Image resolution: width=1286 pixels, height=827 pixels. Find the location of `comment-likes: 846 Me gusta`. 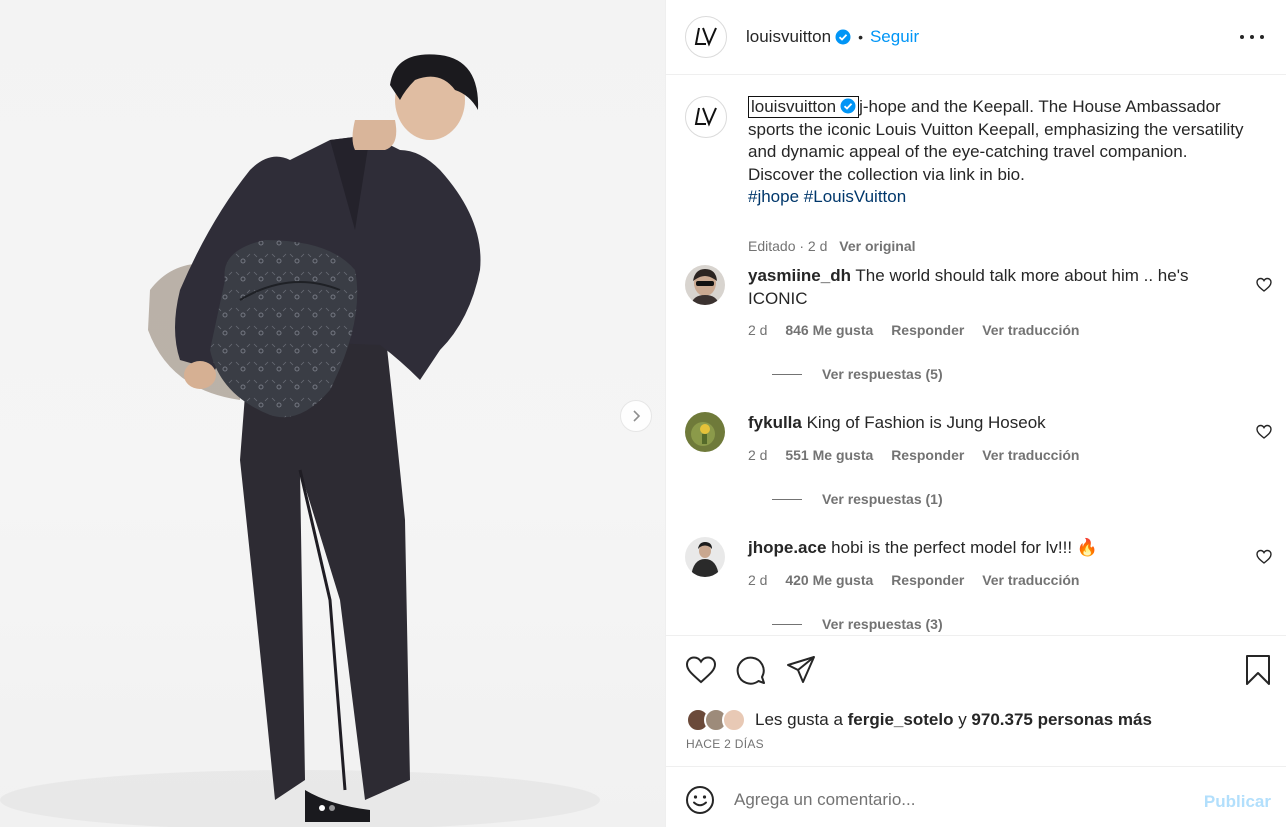

comment-likes: 846 Me gusta is located at coordinates (829, 330).